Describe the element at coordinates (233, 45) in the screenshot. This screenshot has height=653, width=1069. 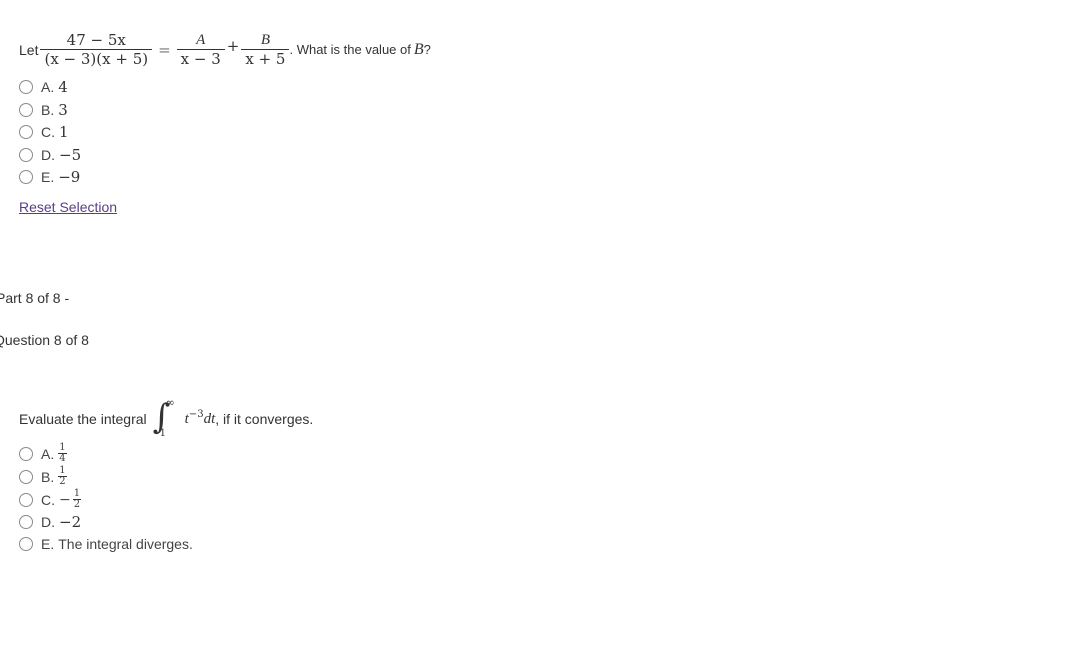
I see `plus-sign: +` at that location.